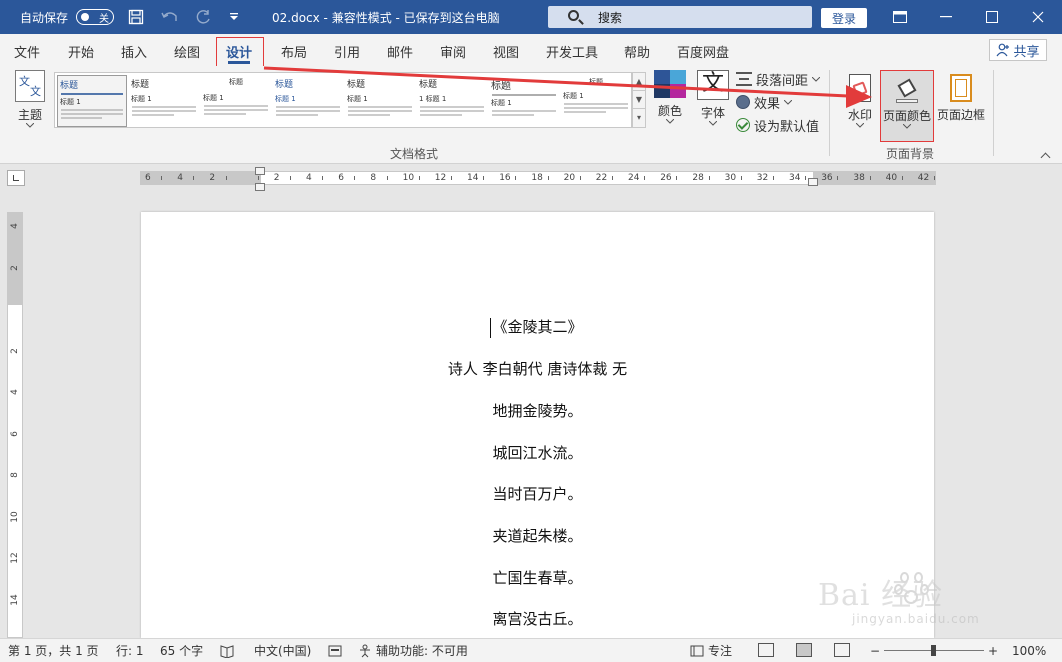 The image size is (1062, 662). I want to click on search-box: 搜索, so click(680, 17).